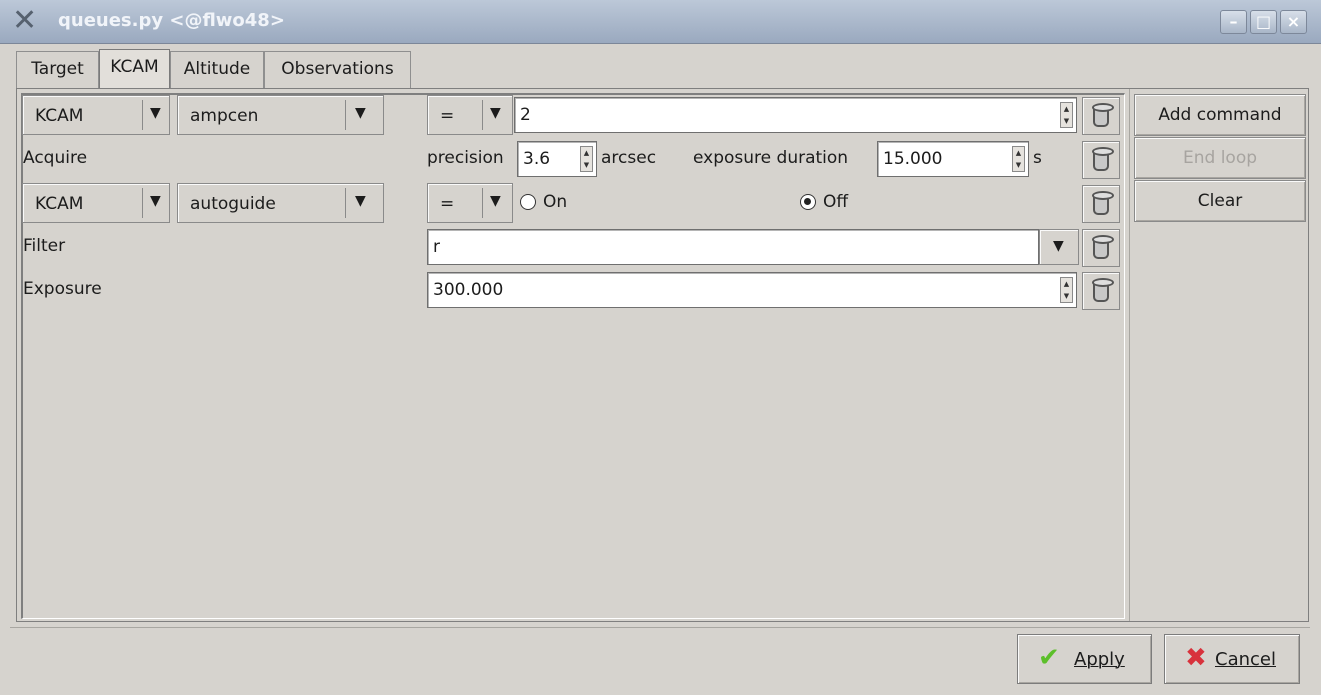 The image size is (1321, 695). What do you see at coordinates (1049, 658) in the screenshot?
I see `checkmark-icon: ✔` at bounding box center [1049, 658].